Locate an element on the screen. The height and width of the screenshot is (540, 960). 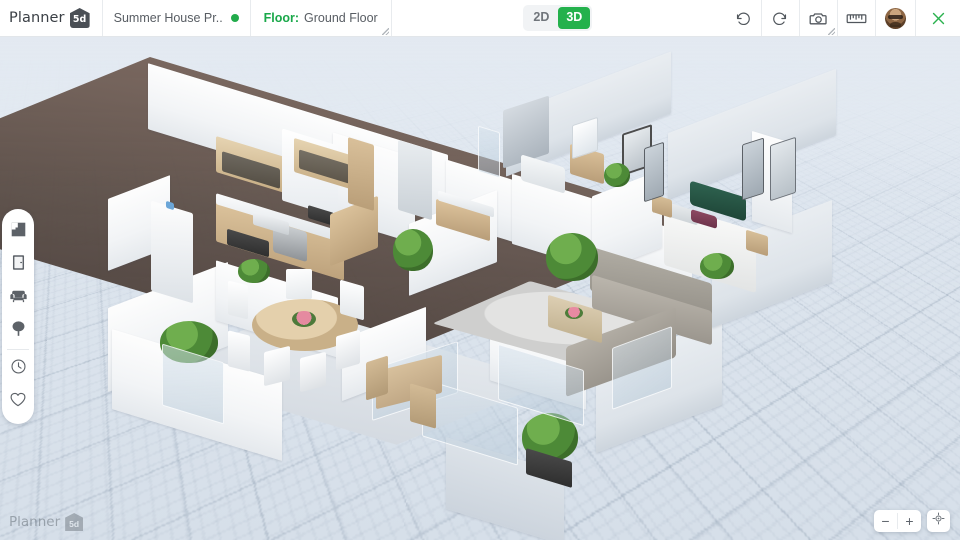
undo-button is located at coordinates (743, 18).